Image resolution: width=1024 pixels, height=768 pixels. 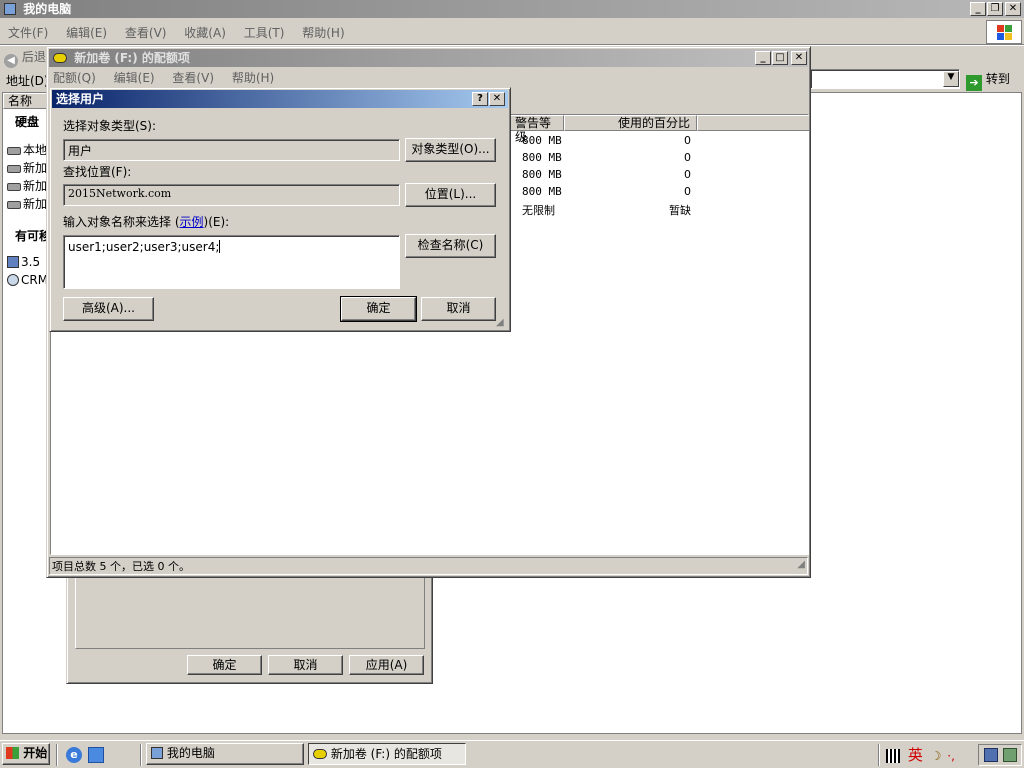 I want to click on quota-maximize-button: □, so click(x=780, y=58).